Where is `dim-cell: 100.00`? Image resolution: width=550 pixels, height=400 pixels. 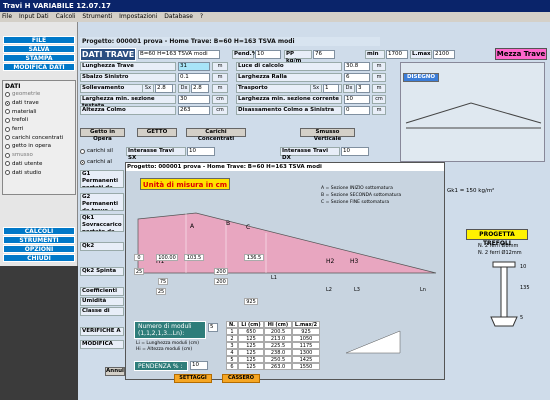 dim-cell: 100.00 is located at coordinates (167, 257).